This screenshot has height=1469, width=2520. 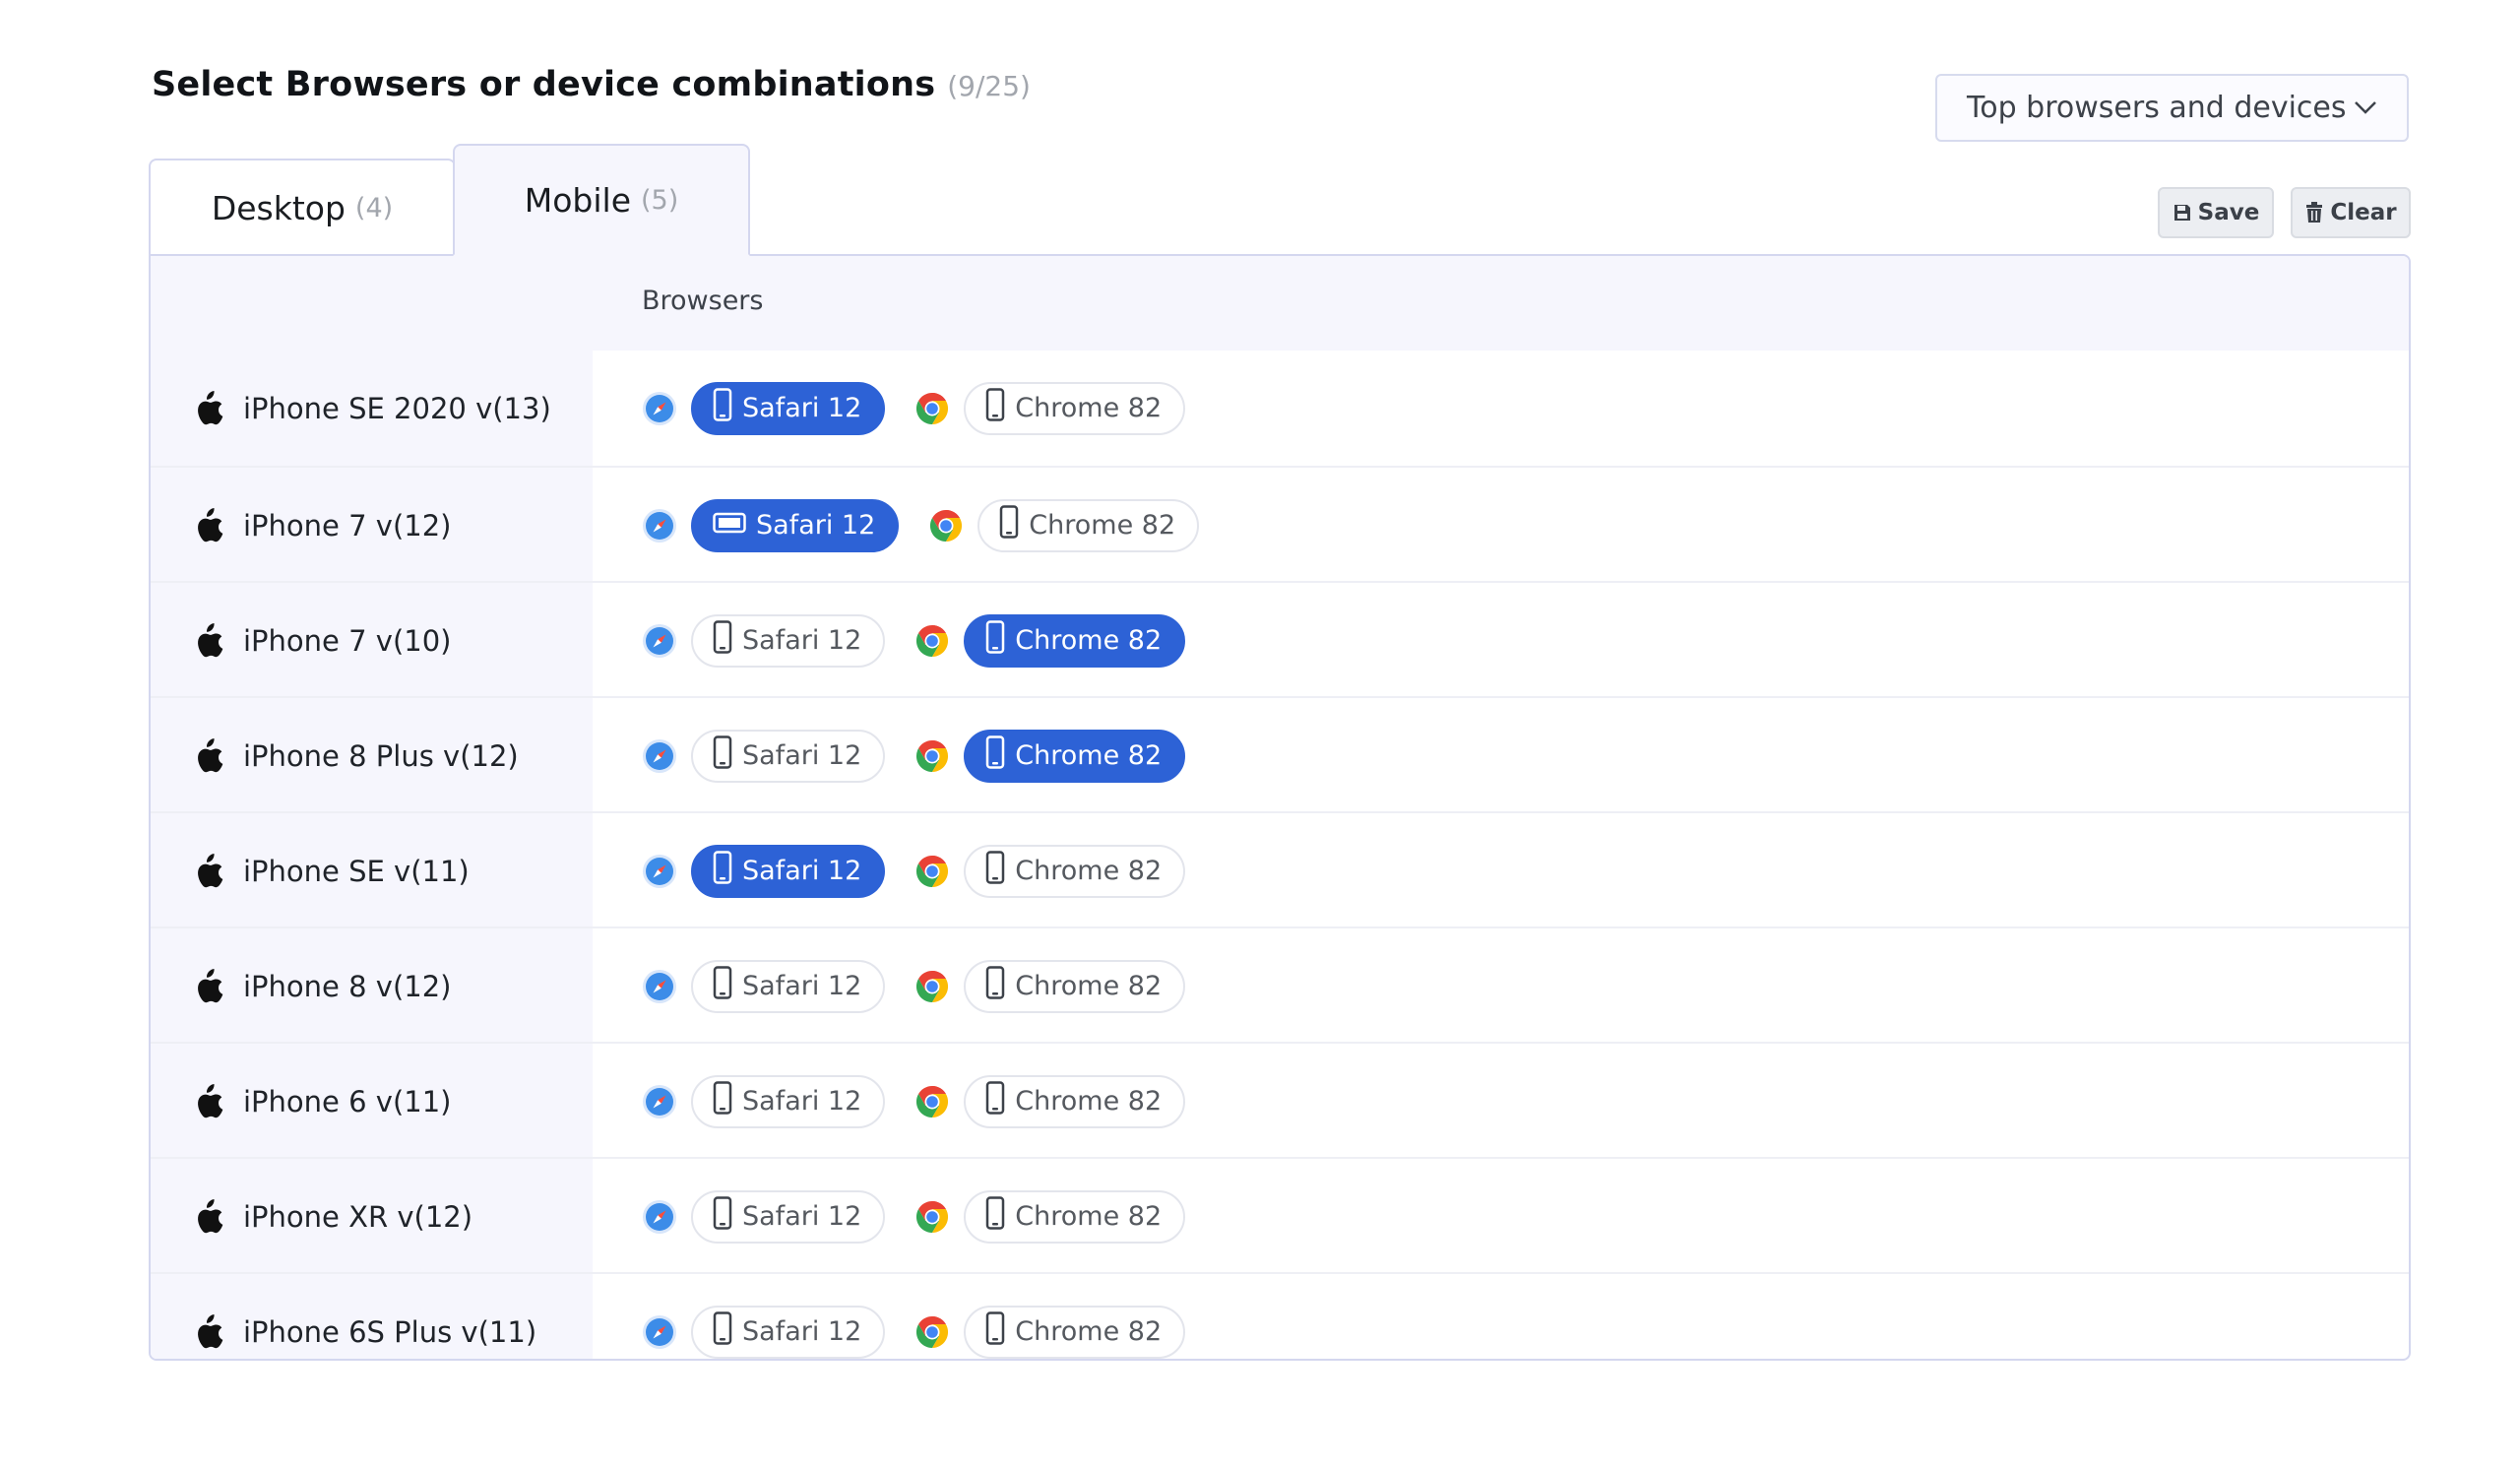 I want to click on device-name: iPhone 8 Plus v(12), so click(x=381, y=755).